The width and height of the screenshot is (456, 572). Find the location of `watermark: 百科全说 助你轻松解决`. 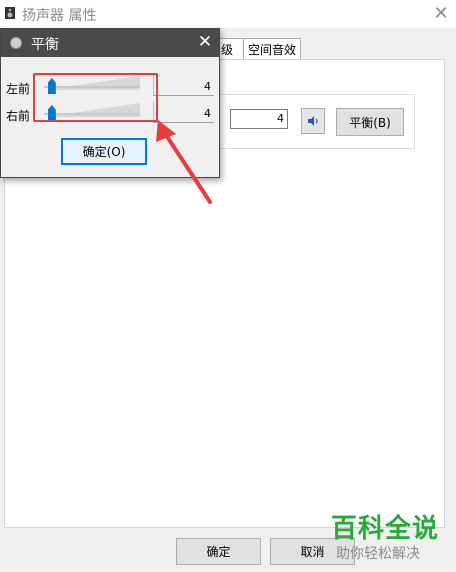

watermark: 百科全说 助你轻松解决 is located at coordinates (386, 538).